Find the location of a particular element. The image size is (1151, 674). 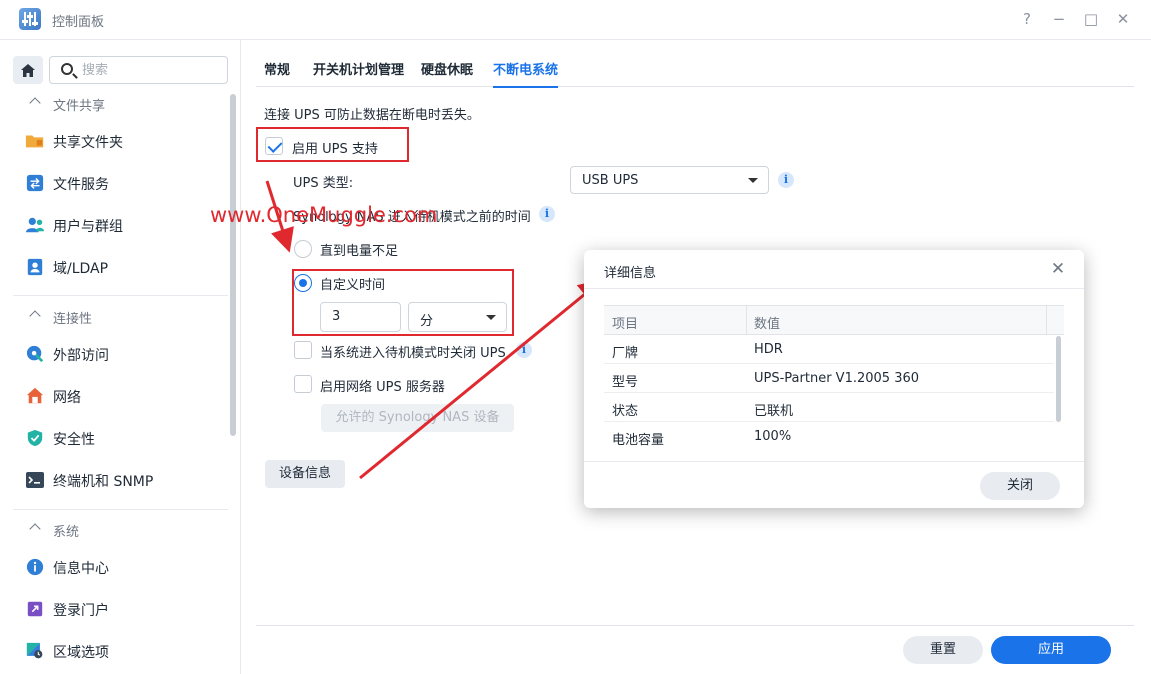

sidebar-item-network: 网络 is located at coordinates (114, 396).